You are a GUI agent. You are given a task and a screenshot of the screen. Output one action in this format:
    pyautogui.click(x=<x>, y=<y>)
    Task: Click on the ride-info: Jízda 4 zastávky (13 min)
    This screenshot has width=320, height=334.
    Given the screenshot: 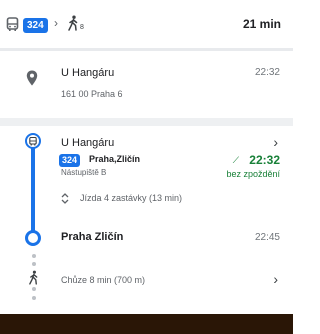 What is the action you would take?
    pyautogui.click(x=131, y=198)
    